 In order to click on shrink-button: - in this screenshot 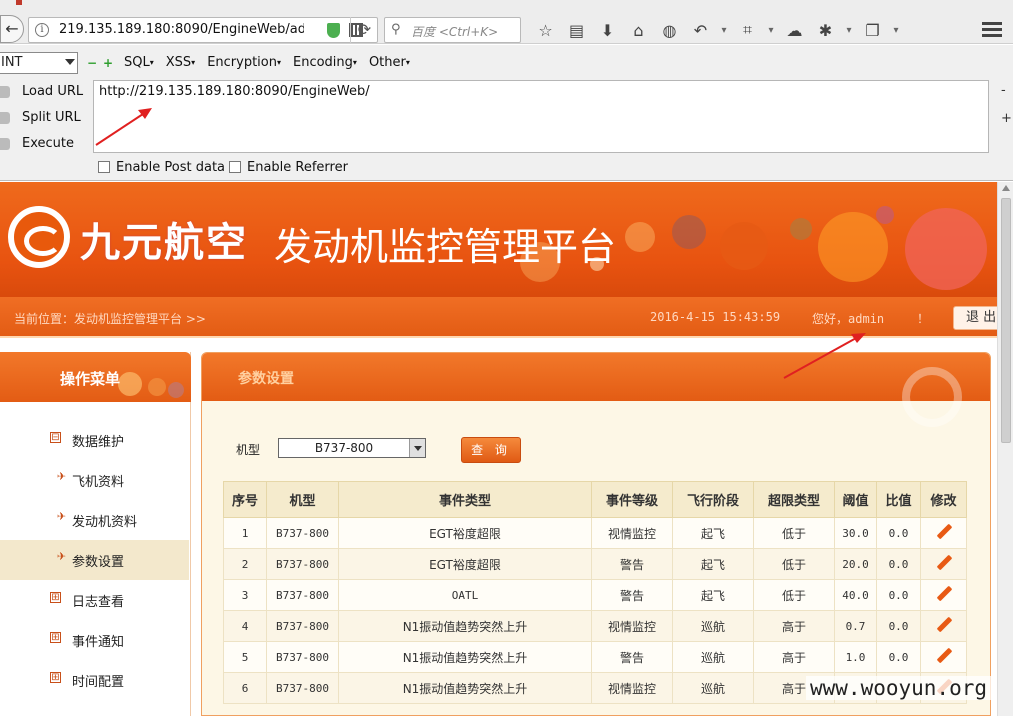, I will do `click(1003, 90)`.